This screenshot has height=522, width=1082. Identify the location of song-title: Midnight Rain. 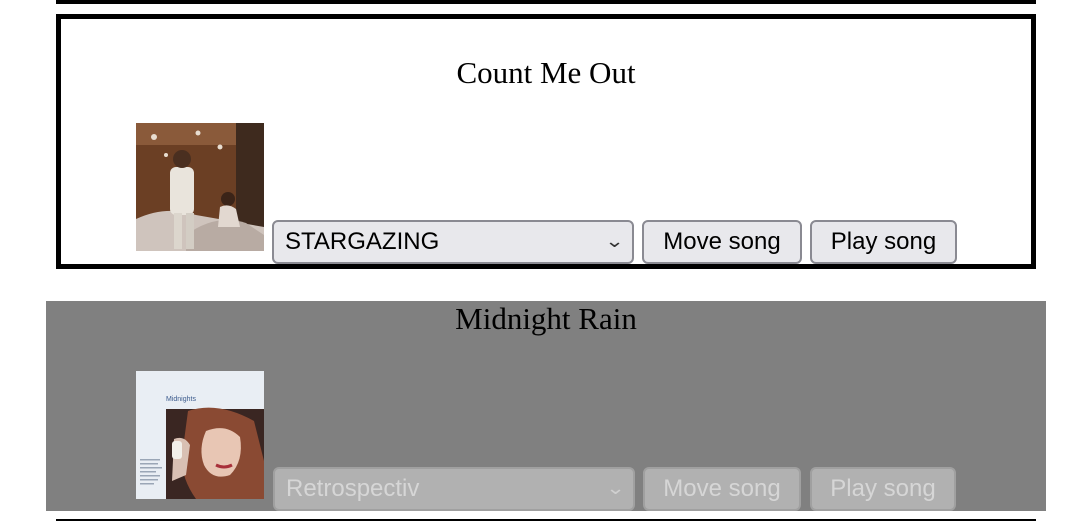
(546, 318).